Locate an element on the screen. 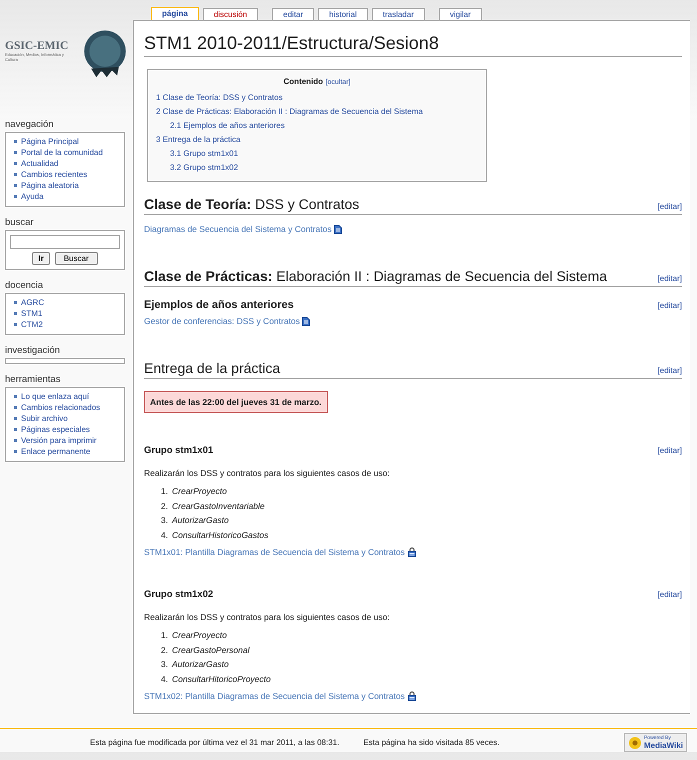 This screenshot has width=697, height=760. toc-link: 3 Entrega de la práctica is located at coordinates (317, 140).